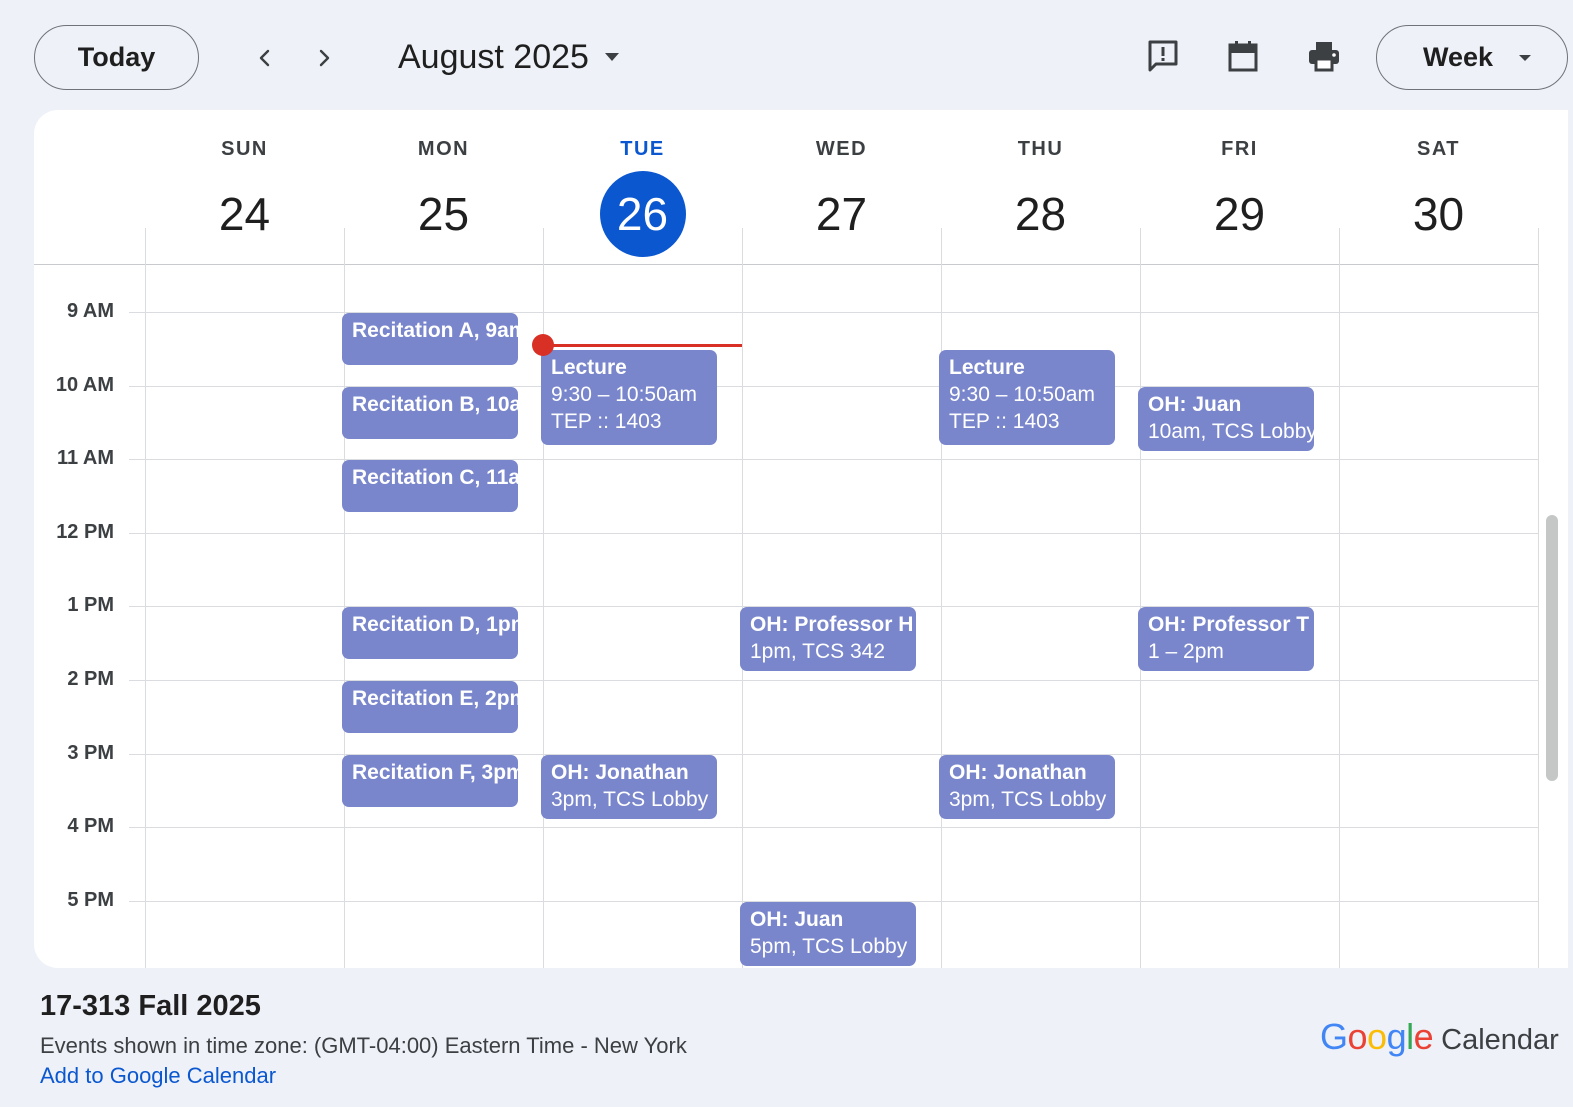 The width and height of the screenshot is (1573, 1107). Describe the element at coordinates (642, 345) in the screenshot. I see `current-time-line` at that location.